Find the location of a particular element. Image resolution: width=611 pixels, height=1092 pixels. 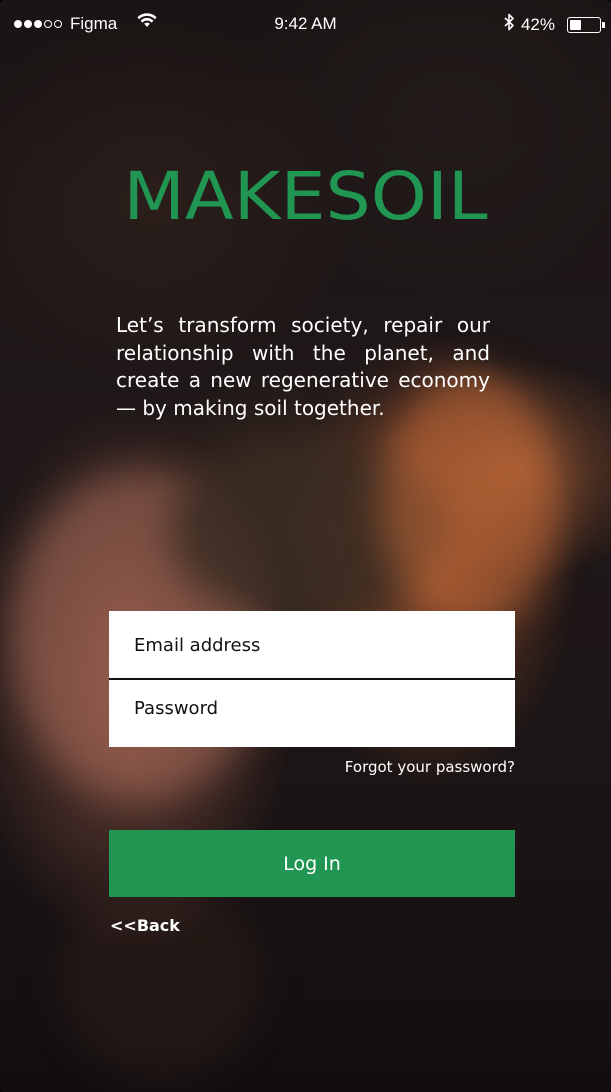

login-button: Log In is located at coordinates (312, 863).